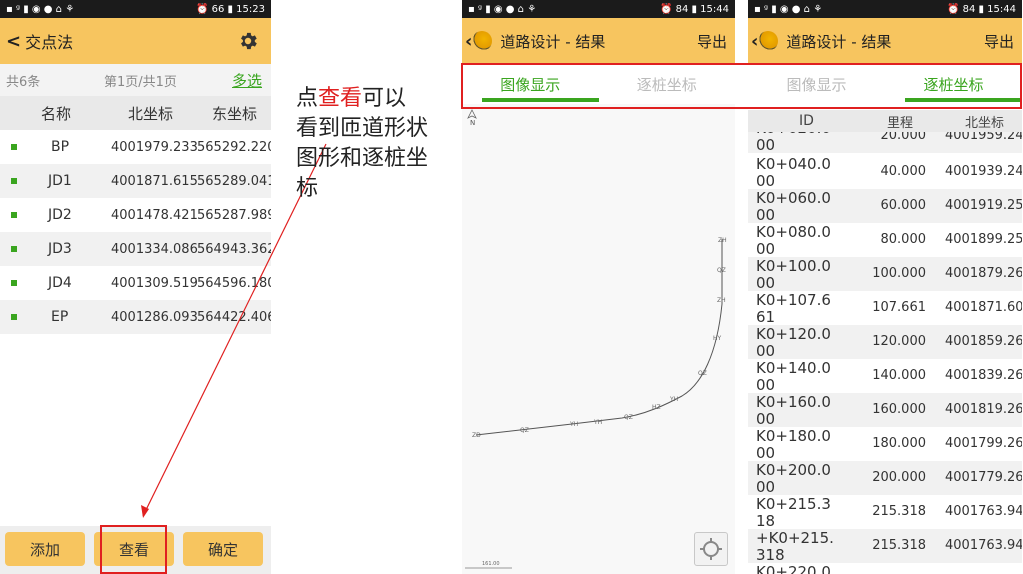  I want to click on row-mileage: 60.000, so click(903, 205).